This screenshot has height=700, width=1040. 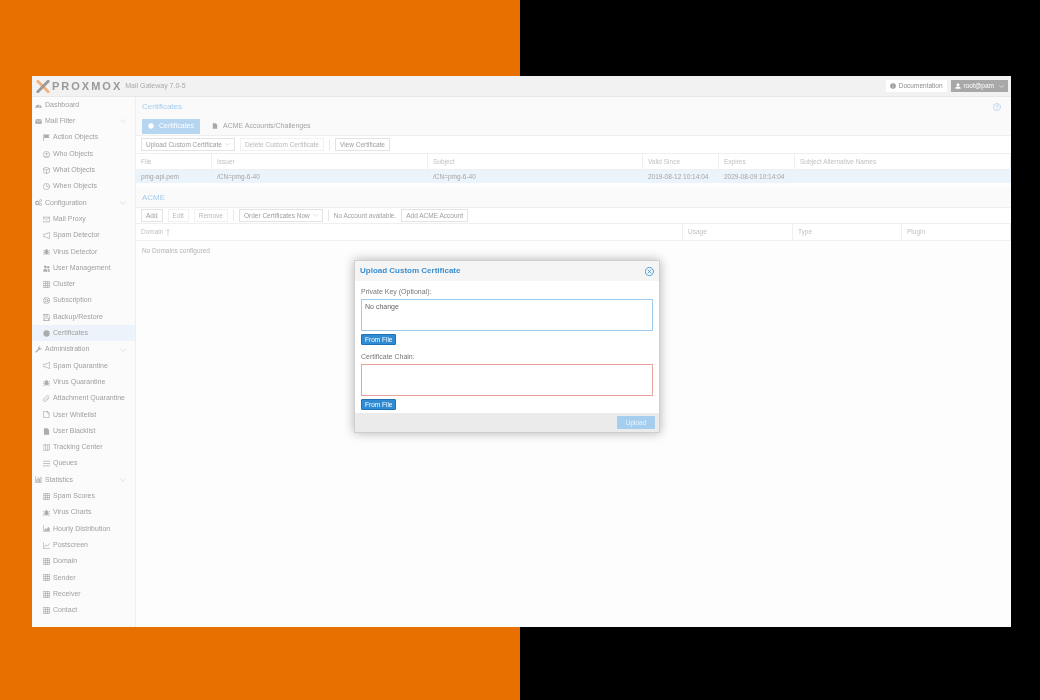 What do you see at coordinates (46, 529) in the screenshot?
I see `area-chart-icon` at bounding box center [46, 529].